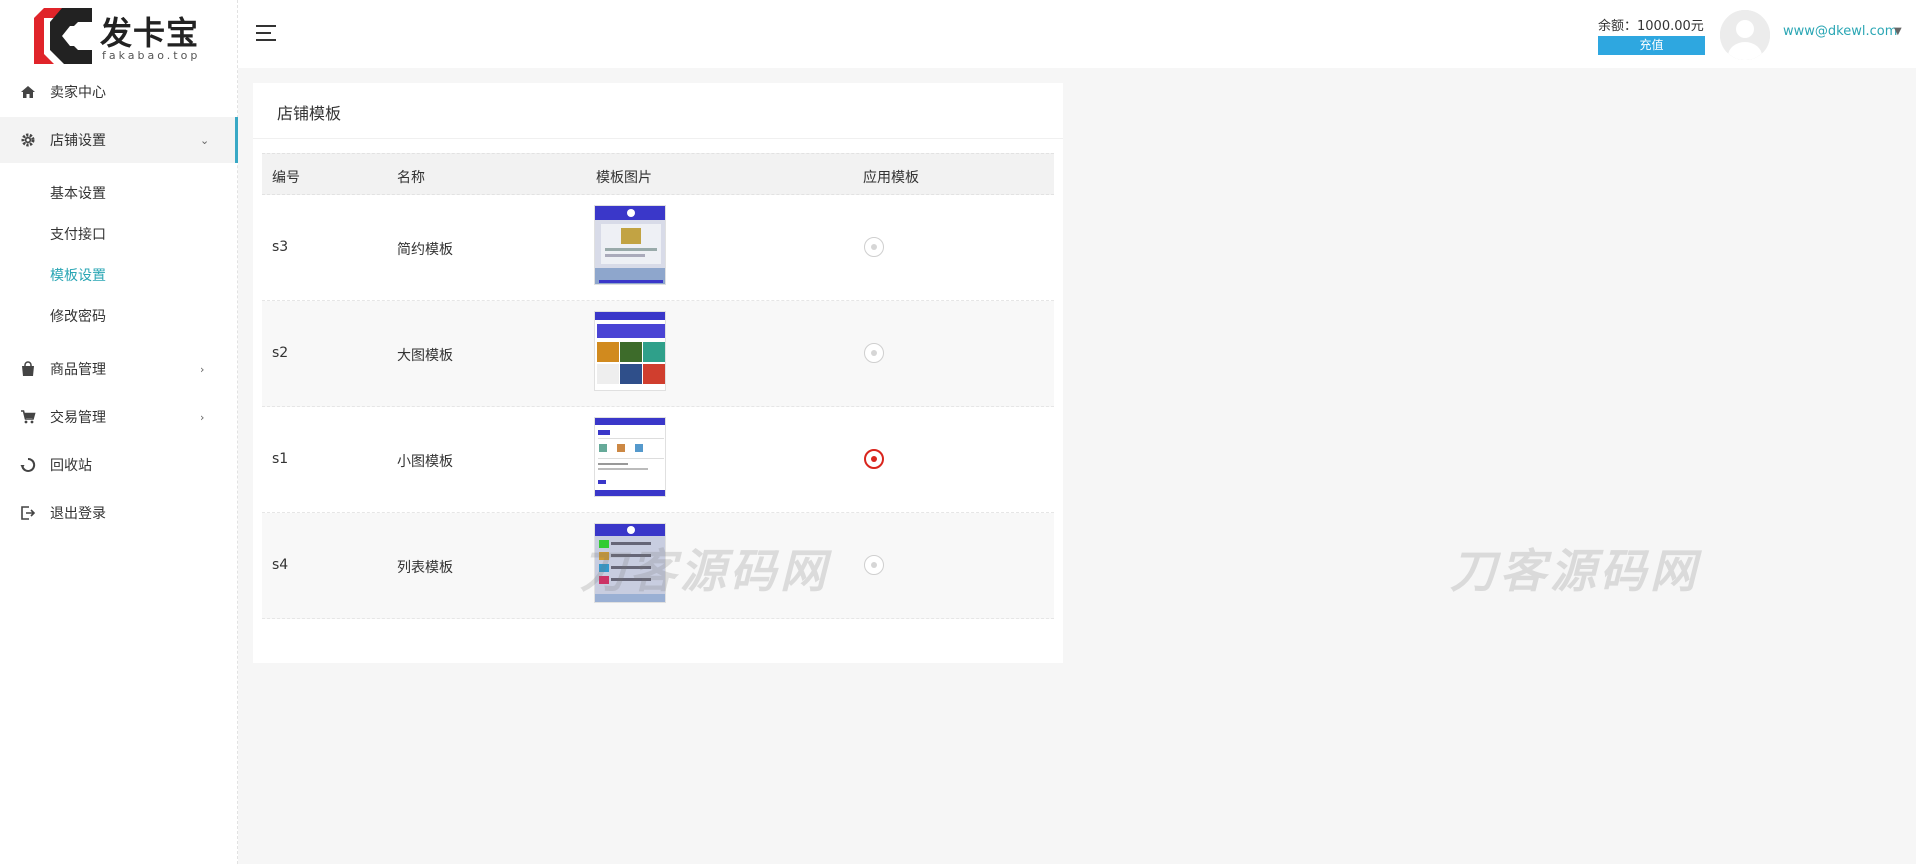 The image size is (1916, 864). Describe the element at coordinates (411, 178) in the screenshot. I see `column-header-name: 名称` at that location.